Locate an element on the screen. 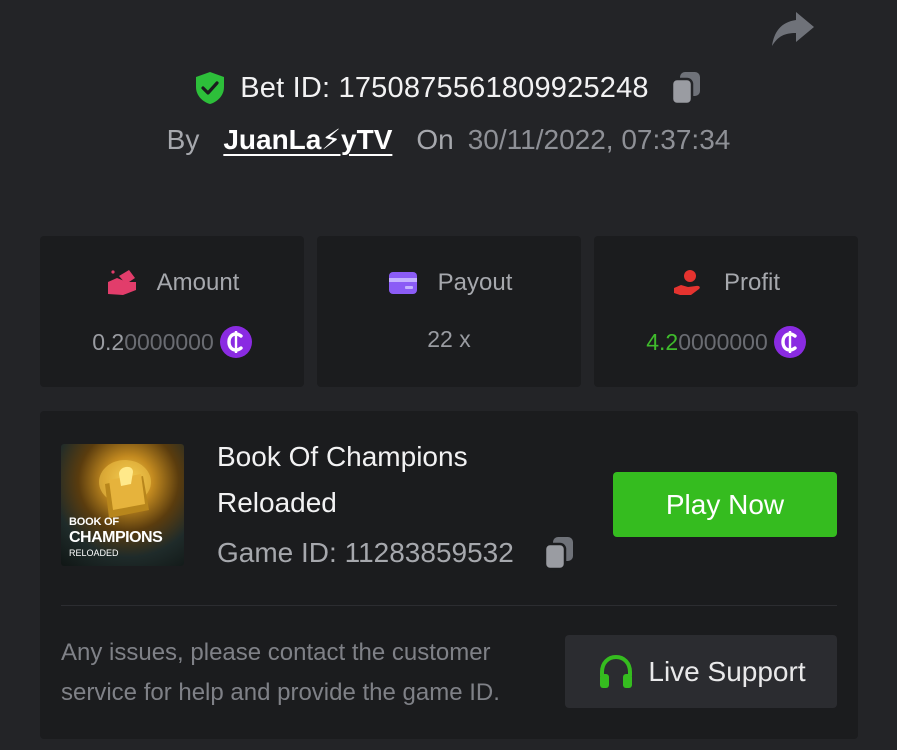 Image resolution: width=897 pixels, height=750 pixels. stat-card-payout: Payout 22 x is located at coordinates (449, 311).